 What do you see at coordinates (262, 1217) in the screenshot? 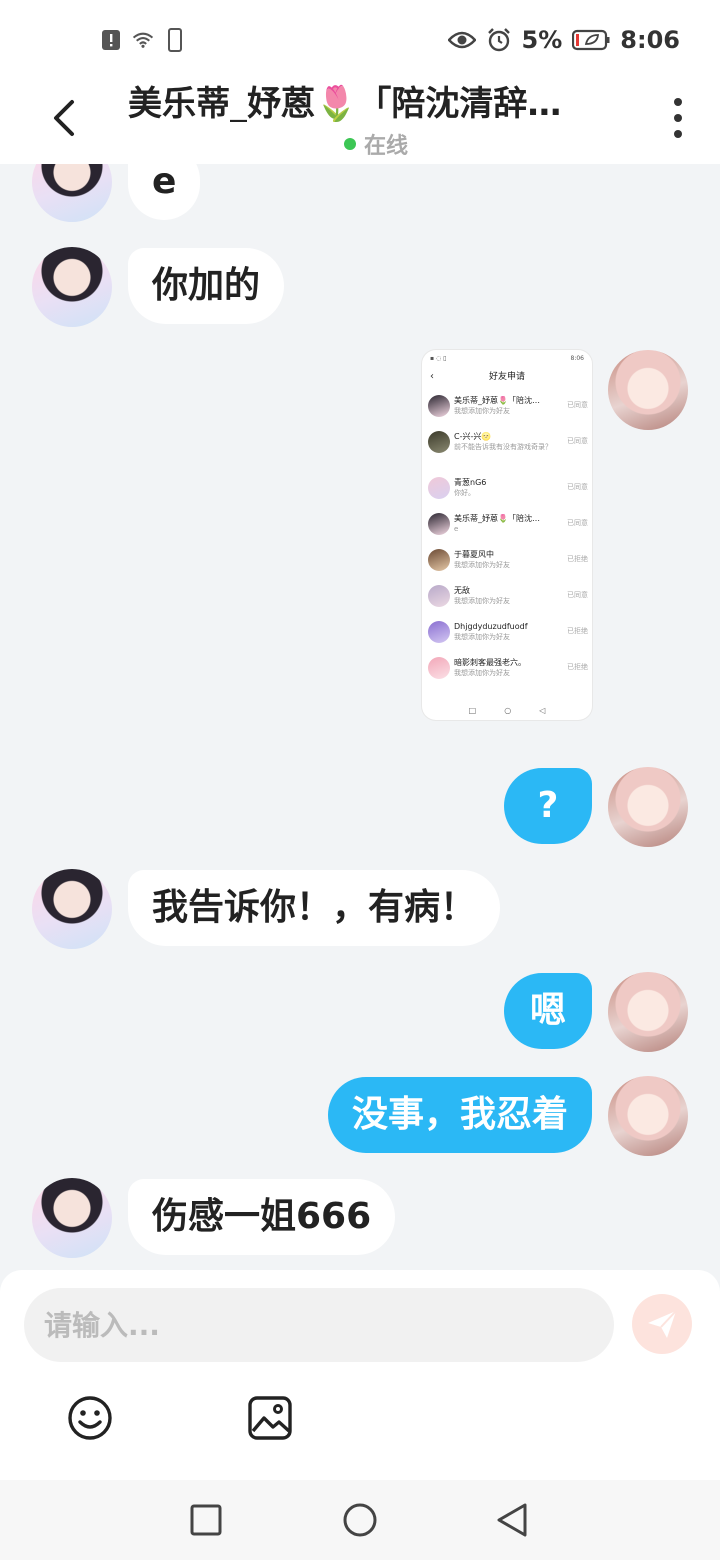
I see `message-bubble: 伤感一姐666` at bounding box center [262, 1217].